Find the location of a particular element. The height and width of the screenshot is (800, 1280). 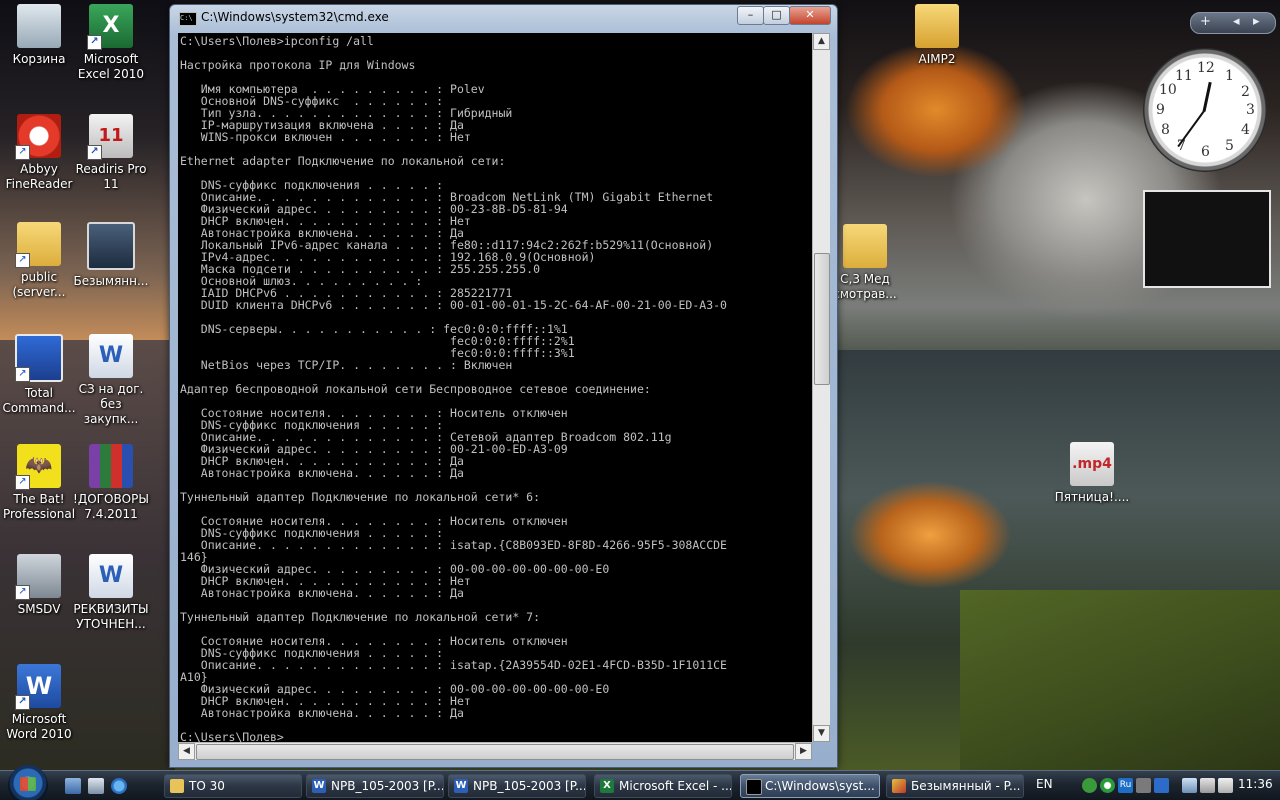

desktop-icon-label: Readiris Pro 11 is located at coordinates (111, 176).